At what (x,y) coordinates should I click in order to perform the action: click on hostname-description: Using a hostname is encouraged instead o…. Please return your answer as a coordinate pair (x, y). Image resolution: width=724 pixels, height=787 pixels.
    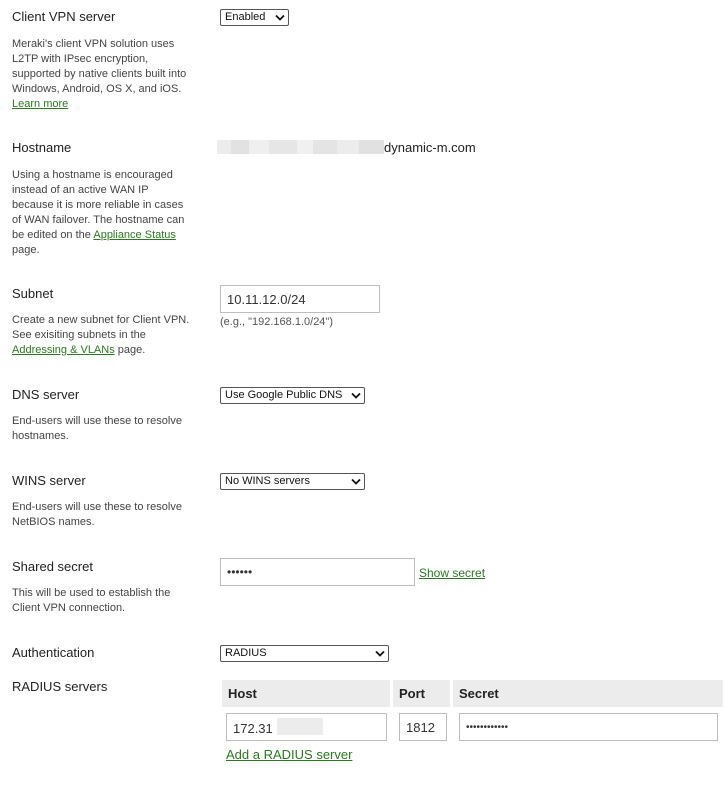
    Looking at the image, I should click on (102, 213).